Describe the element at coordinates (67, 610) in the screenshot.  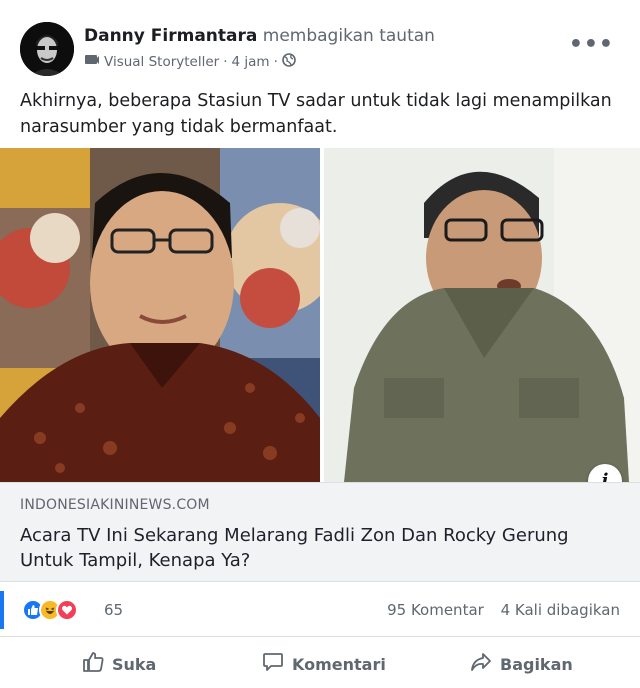
I see `love-icon` at that location.